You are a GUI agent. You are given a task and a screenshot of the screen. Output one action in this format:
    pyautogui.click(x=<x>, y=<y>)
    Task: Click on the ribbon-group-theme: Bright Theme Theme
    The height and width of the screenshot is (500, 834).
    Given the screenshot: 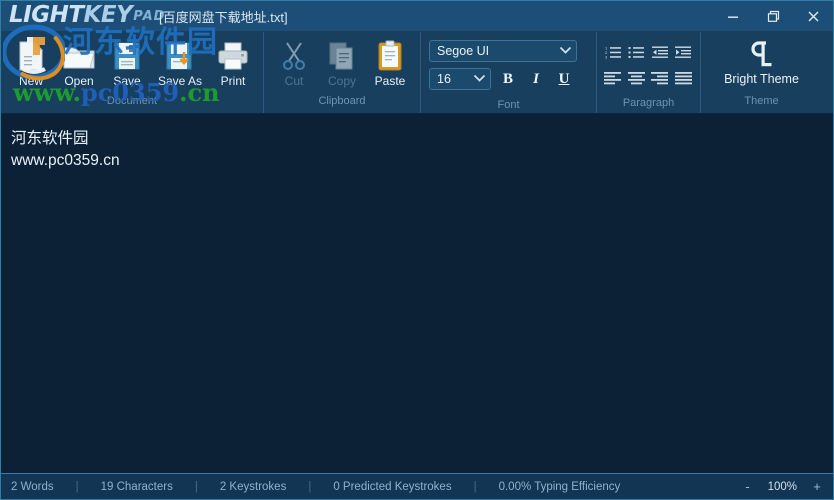 What is the action you would take?
    pyautogui.click(x=761, y=72)
    